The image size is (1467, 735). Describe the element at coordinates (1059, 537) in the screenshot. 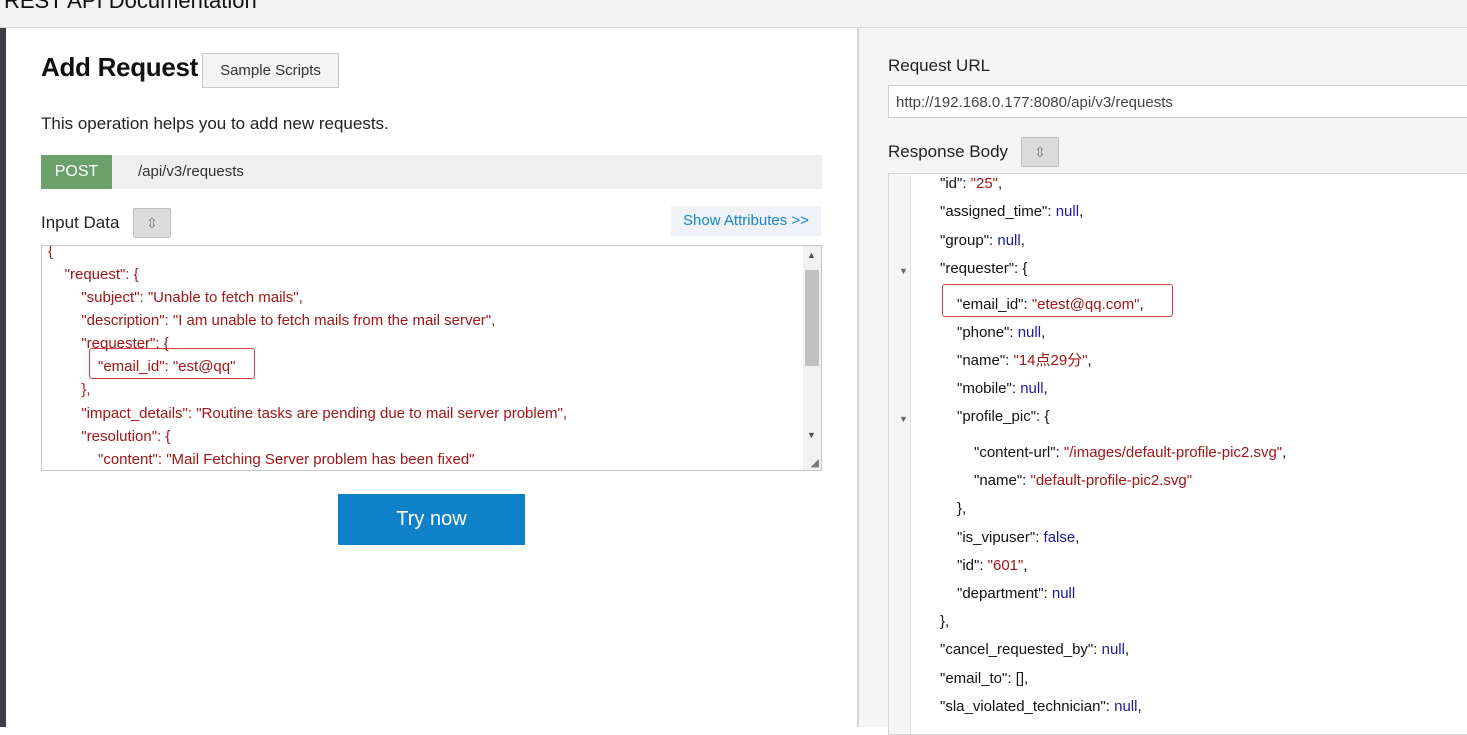

I see `json-token: false` at that location.